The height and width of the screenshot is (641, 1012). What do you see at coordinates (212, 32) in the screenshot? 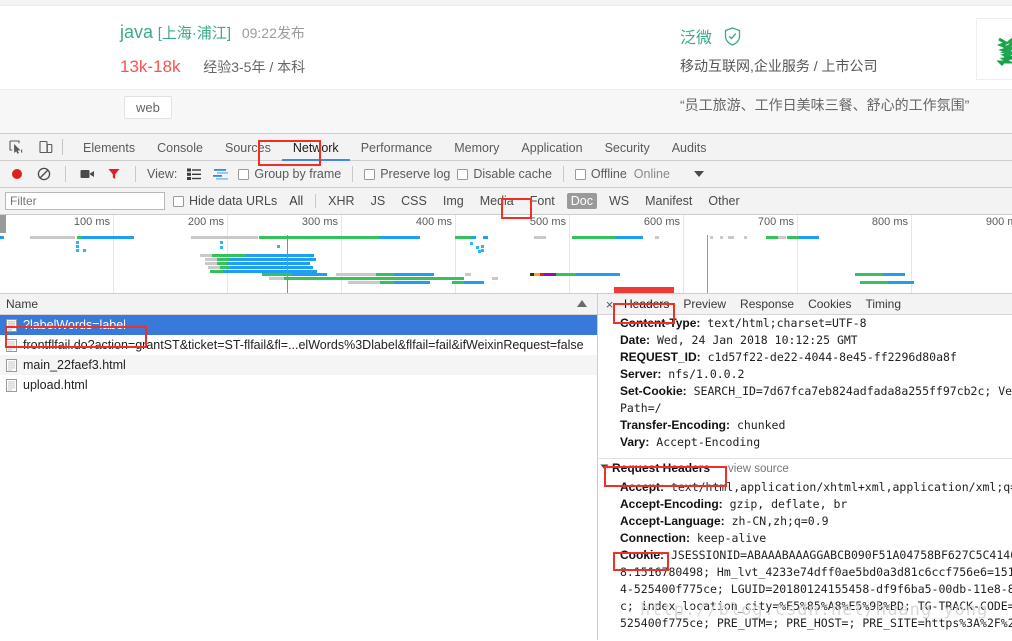
I see `job-title-line: java [上海·浦江] 09:22发布` at bounding box center [212, 32].